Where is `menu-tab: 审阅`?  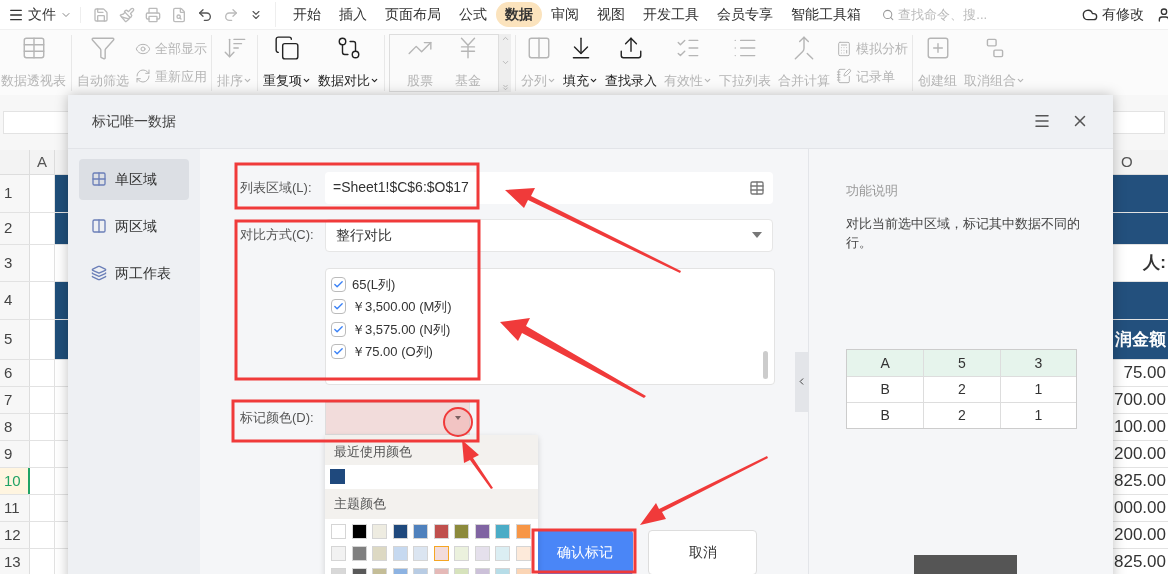
menu-tab: 审阅 is located at coordinates (565, 14).